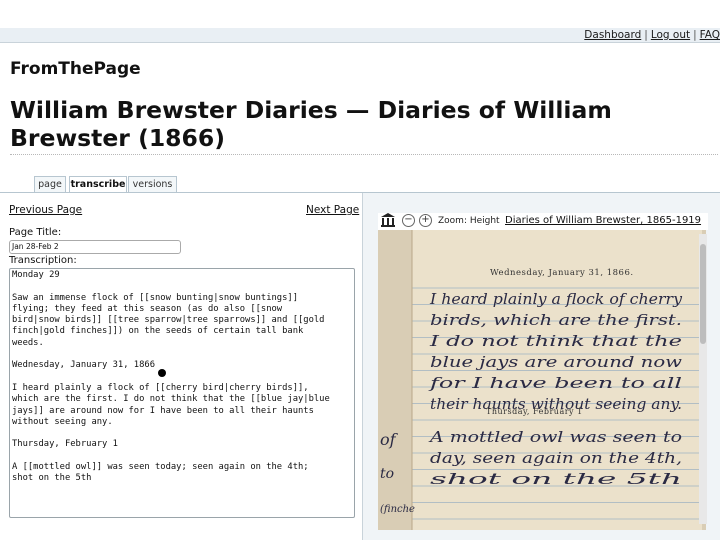 This screenshot has height=540, width=720. I want to click on page-title-input: Jan 28-Feb 2, so click(95, 247).